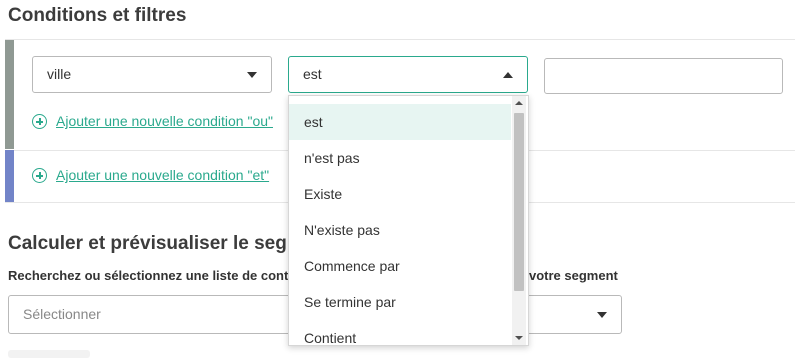  Describe the element at coordinates (152, 74) in the screenshot. I see `field-select: ville` at that location.